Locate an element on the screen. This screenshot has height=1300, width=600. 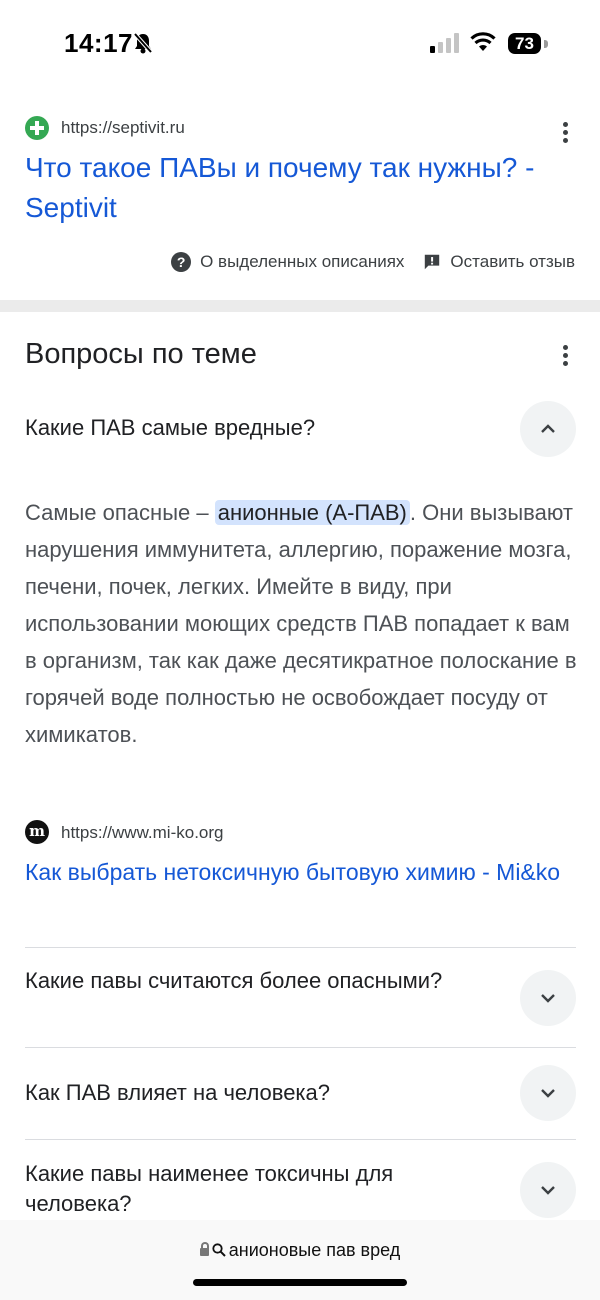
related-questions-heading: Вопросы по теме is located at coordinates (141, 354).